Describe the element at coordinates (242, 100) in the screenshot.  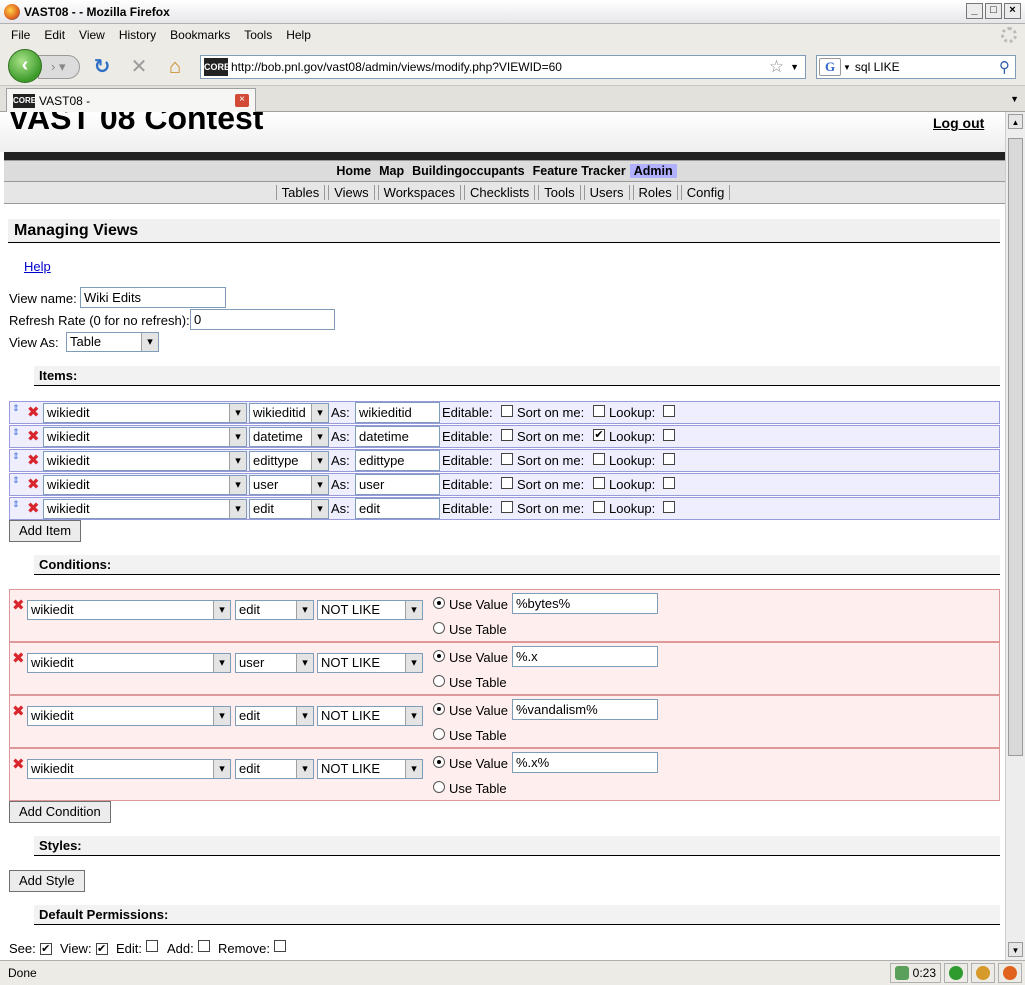
I see `close-tab-icon: ×` at that location.